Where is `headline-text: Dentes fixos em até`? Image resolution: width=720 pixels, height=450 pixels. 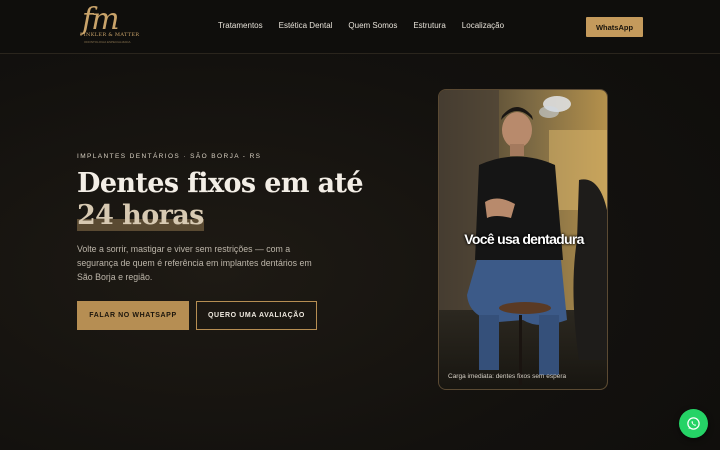
headline-text: Dentes fixos em até is located at coordinates (220, 183).